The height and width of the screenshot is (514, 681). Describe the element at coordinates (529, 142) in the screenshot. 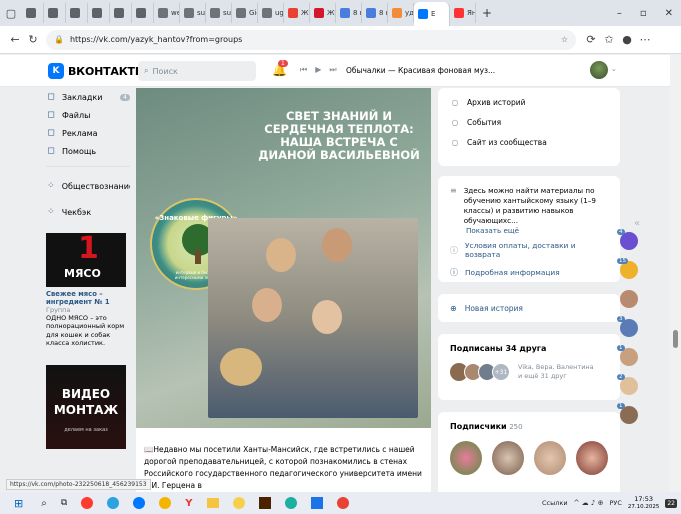

I see `group-menu-item-2: ○ Сайт из сообщества` at that location.